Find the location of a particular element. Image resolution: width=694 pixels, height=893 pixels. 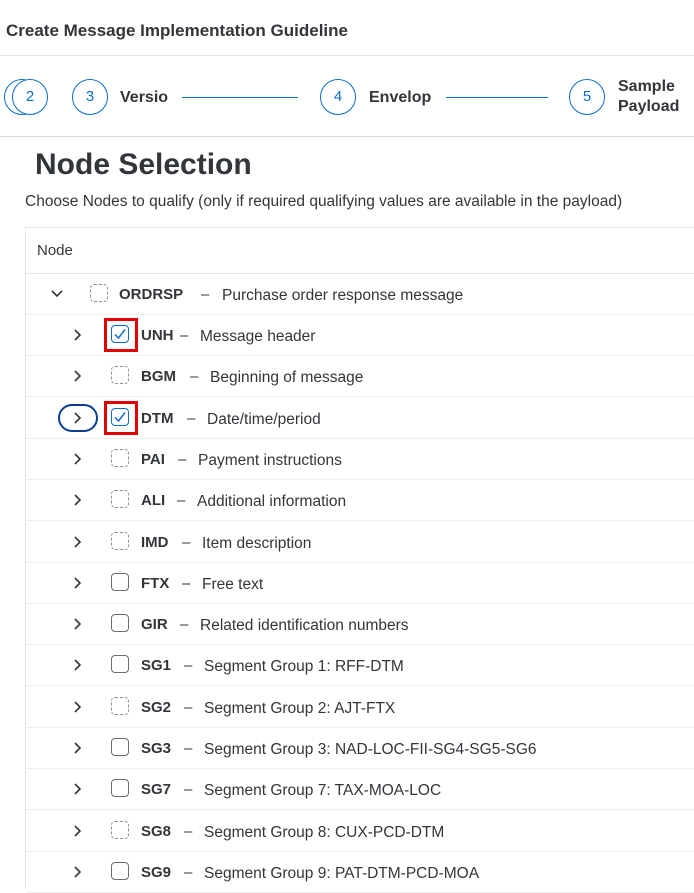

tree-row-dtm: DTM – Date/time/period is located at coordinates (360, 418).